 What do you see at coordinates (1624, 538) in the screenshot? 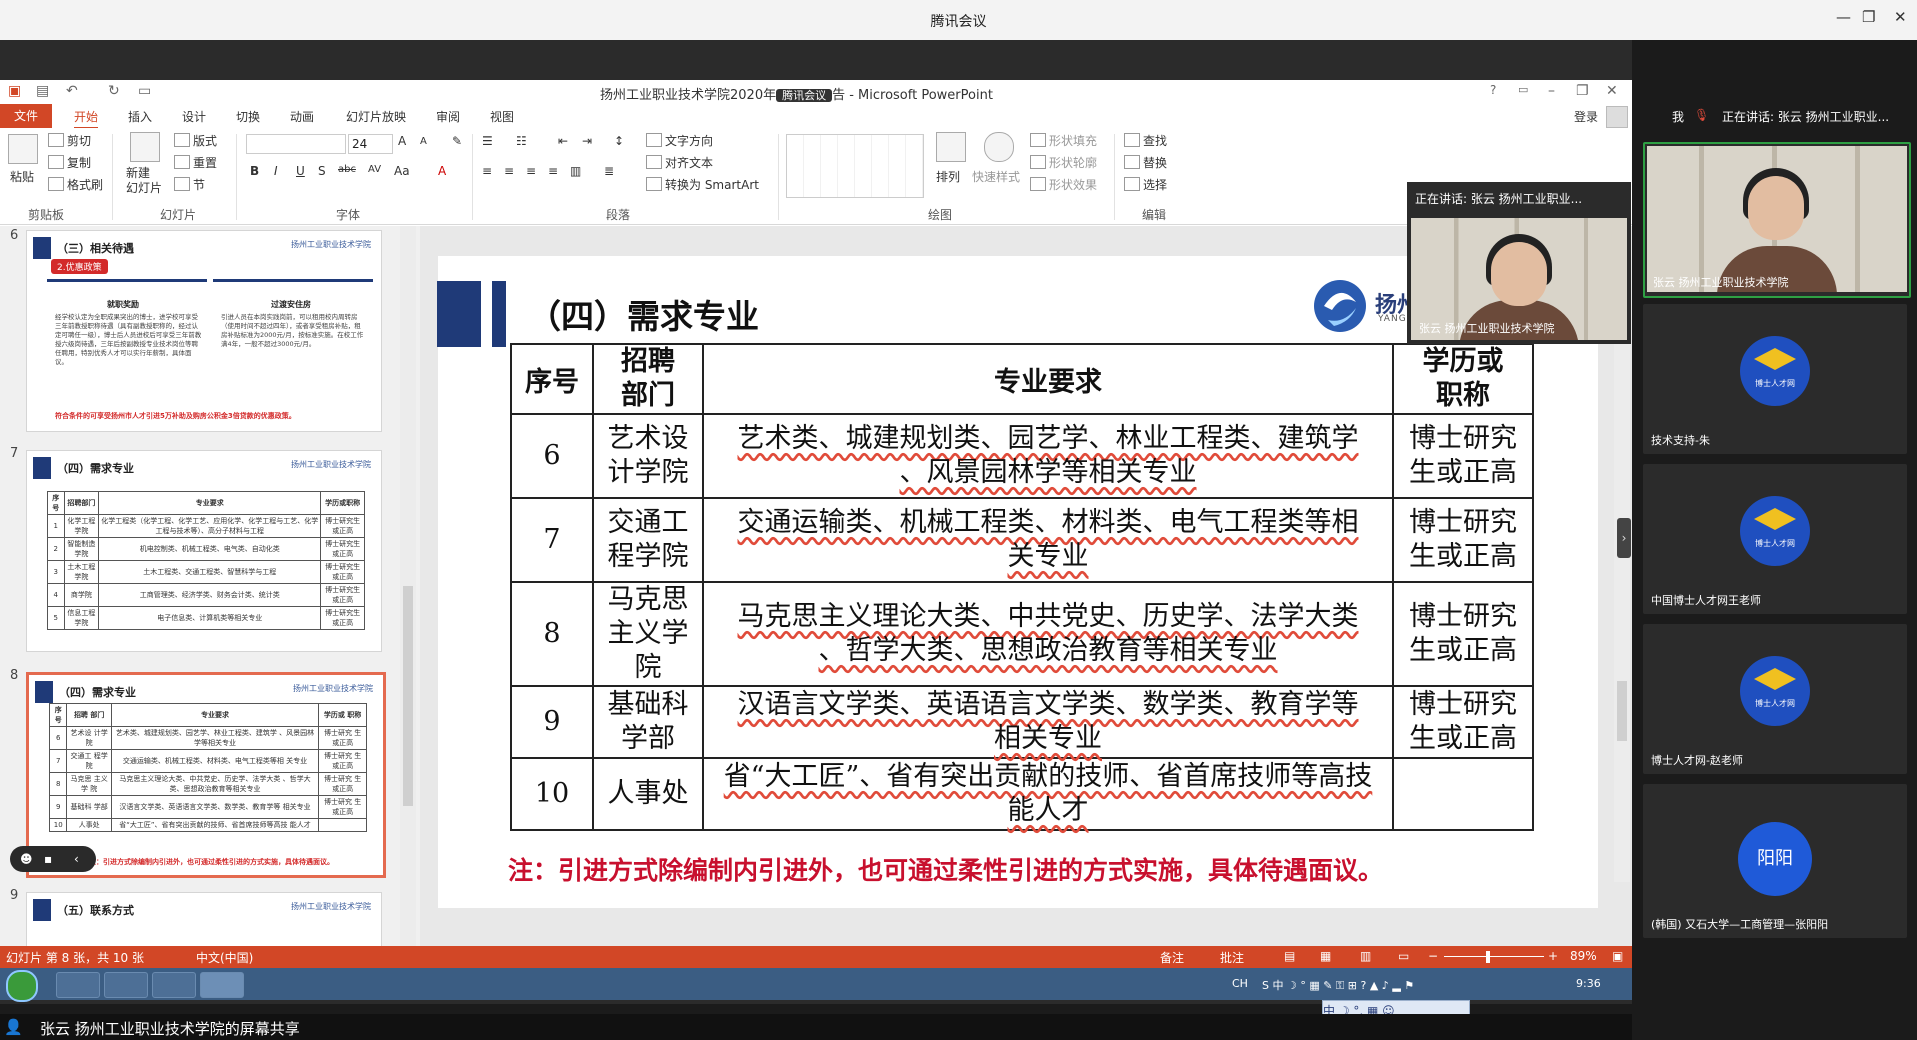
I see `panel-expand-handle: ›` at bounding box center [1624, 538].